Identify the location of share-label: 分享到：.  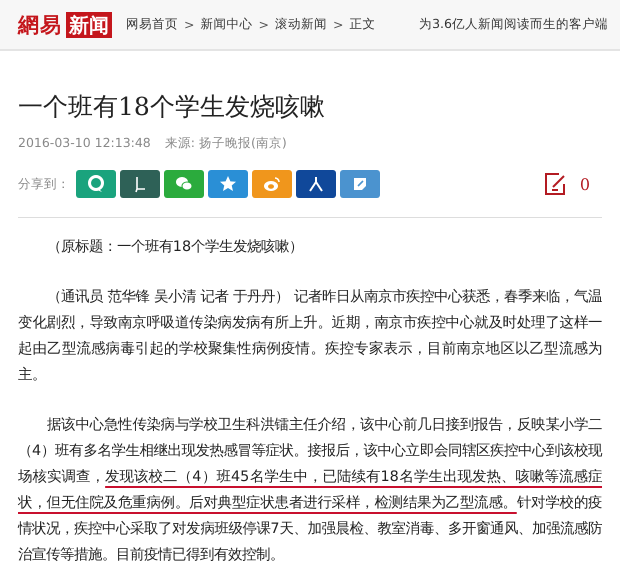
(44, 184).